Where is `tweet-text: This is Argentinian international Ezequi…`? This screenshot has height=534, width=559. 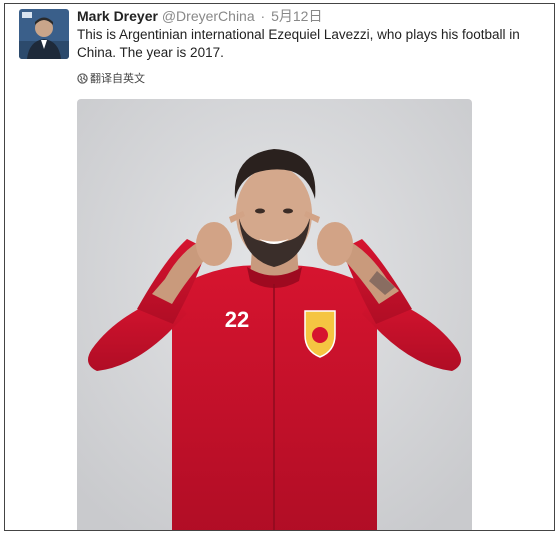 tweet-text: This is Argentinian international Ezequi… is located at coordinates (298, 43).